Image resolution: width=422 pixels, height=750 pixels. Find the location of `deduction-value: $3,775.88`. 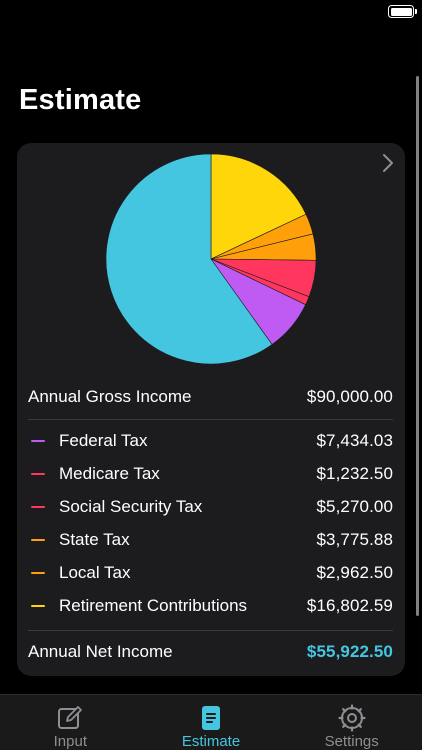

deduction-value: $3,775.88 is located at coordinates (354, 539).